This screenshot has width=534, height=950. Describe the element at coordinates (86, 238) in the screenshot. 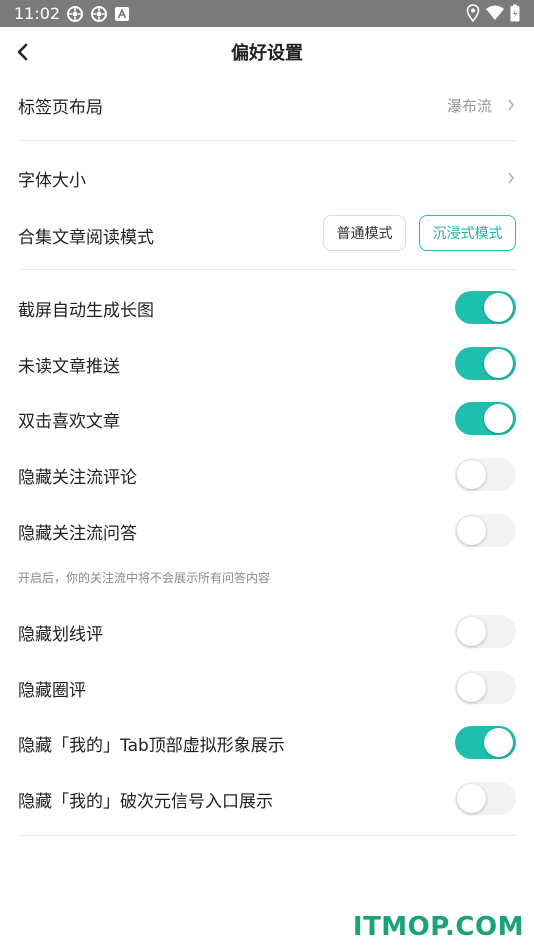

I see `collection-read-mode-label: 合集文章阅读模式` at that location.